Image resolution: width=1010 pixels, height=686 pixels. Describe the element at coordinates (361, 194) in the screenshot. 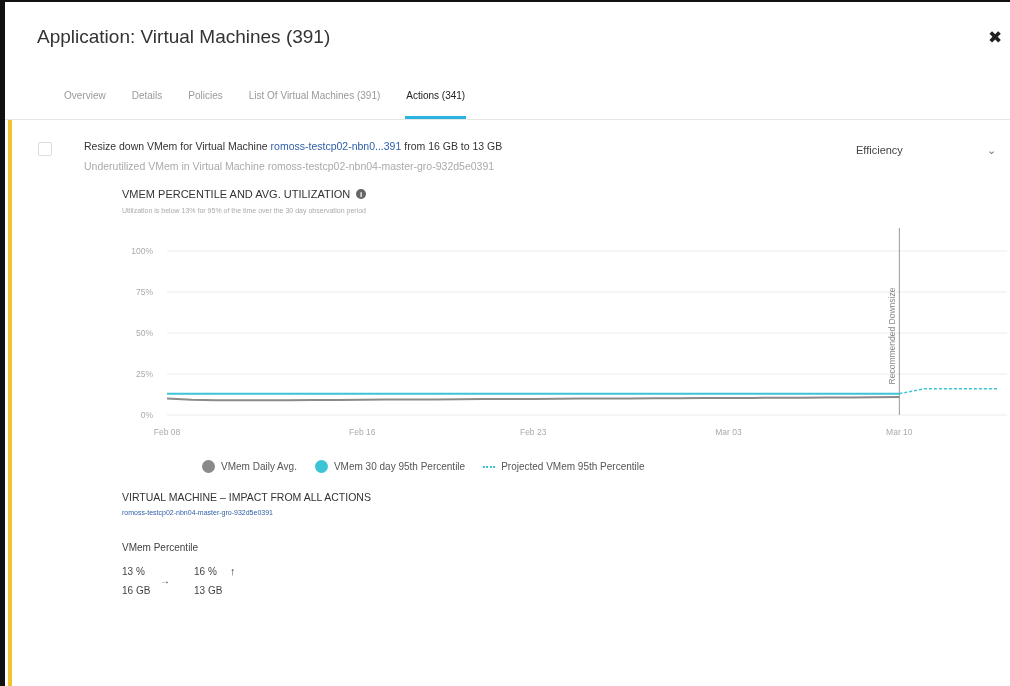

I see `info-icon: i` at that location.